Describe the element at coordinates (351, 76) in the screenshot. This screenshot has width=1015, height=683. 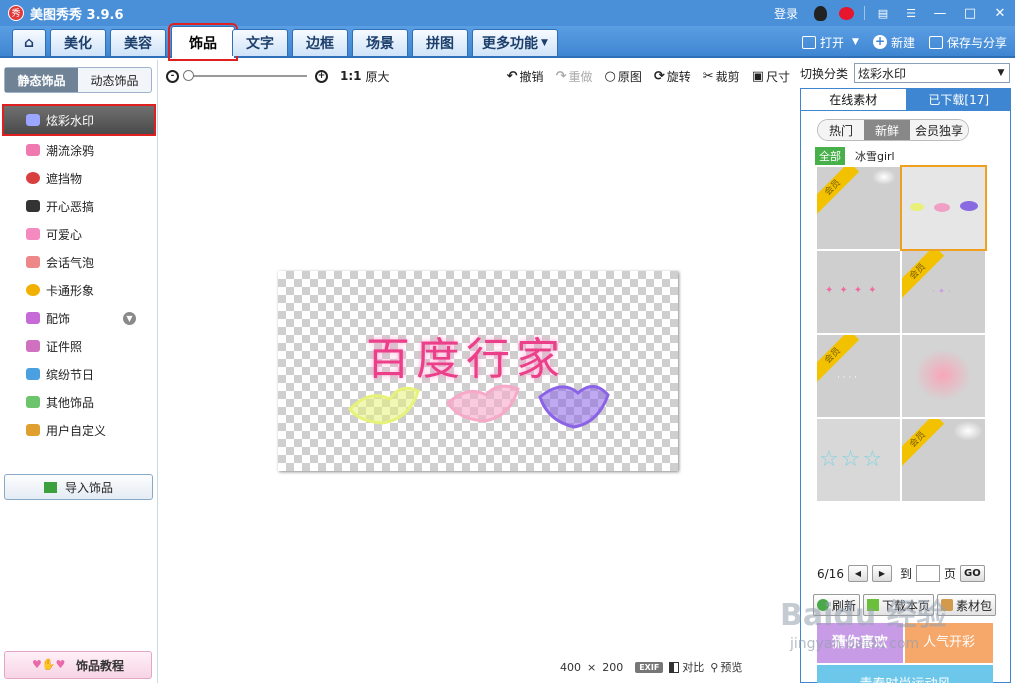
I see `ratio-label: 1:1` at that location.